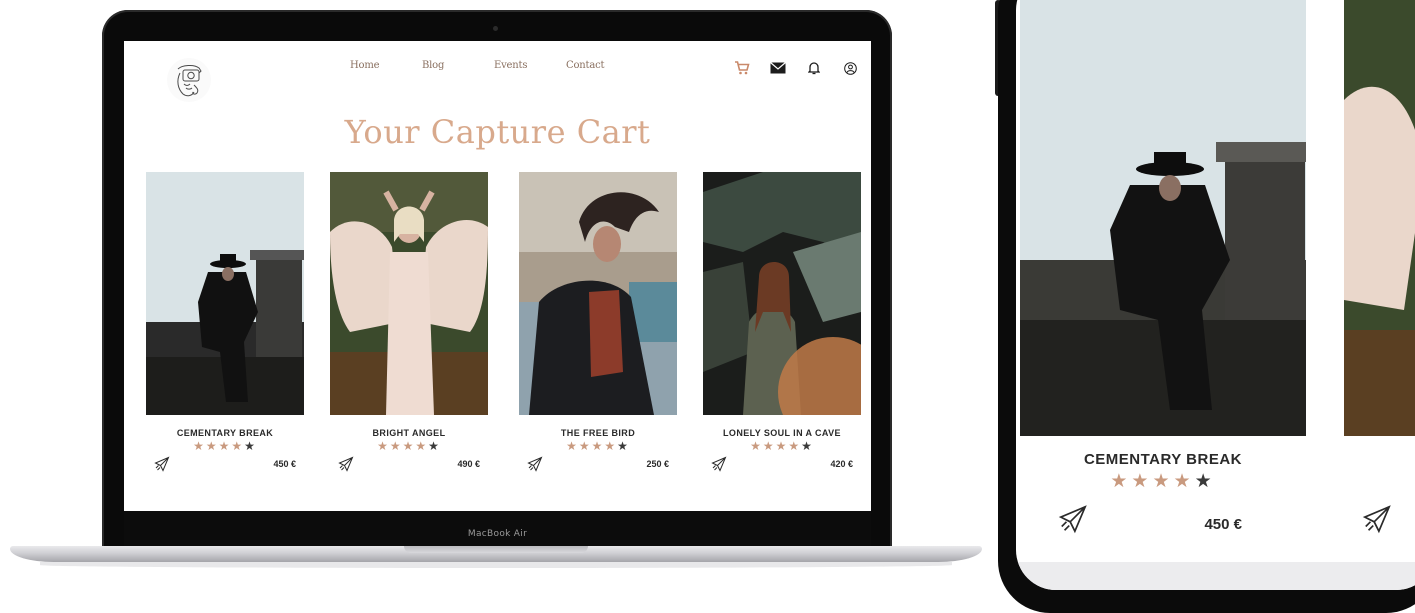 This screenshot has width=1415, height=613. What do you see at coordinates (1379, 218) in the screenshot?
I see `next-product-photo` at bounding box center [1379, 218].